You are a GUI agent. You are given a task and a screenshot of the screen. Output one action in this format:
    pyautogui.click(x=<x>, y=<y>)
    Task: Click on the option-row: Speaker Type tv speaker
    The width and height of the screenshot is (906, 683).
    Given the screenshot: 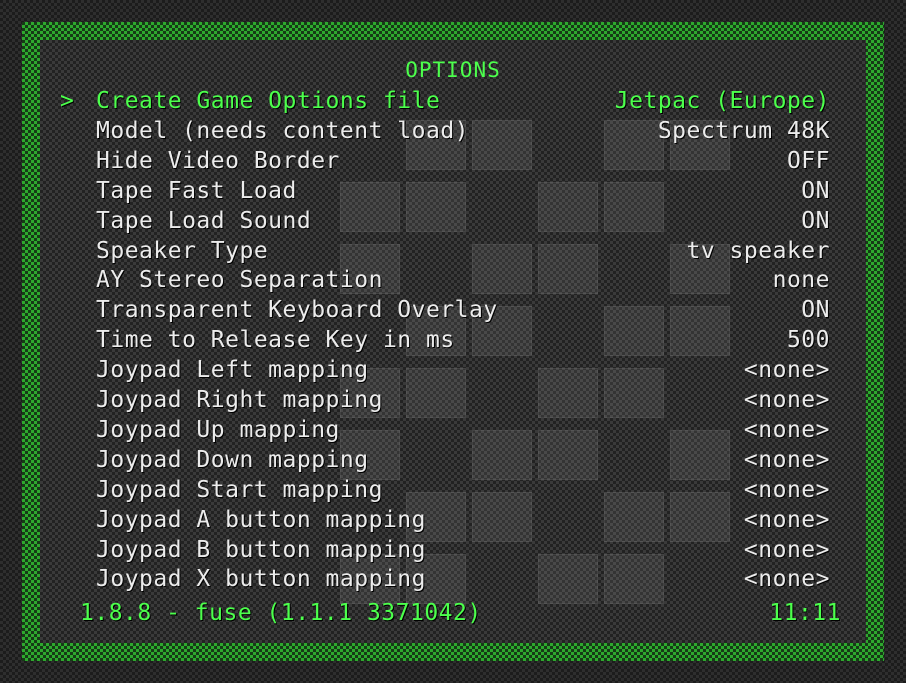 What is the action you would take?
    pyautogui.click(x=445, y=251)
    